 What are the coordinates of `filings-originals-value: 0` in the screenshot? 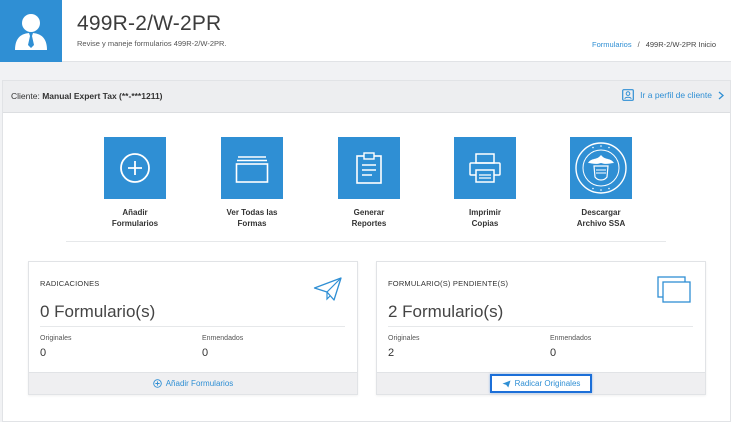 It's located at (43, 353).